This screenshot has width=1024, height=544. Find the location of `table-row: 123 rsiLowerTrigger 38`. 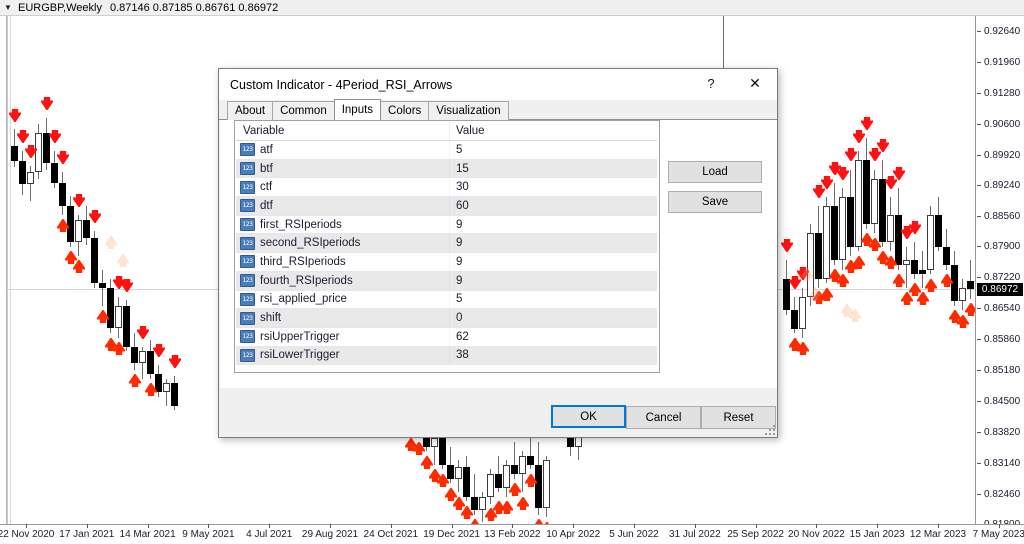

table-row: 123 rsiLowerTrigger 38 is located at coordinates (446, 356).